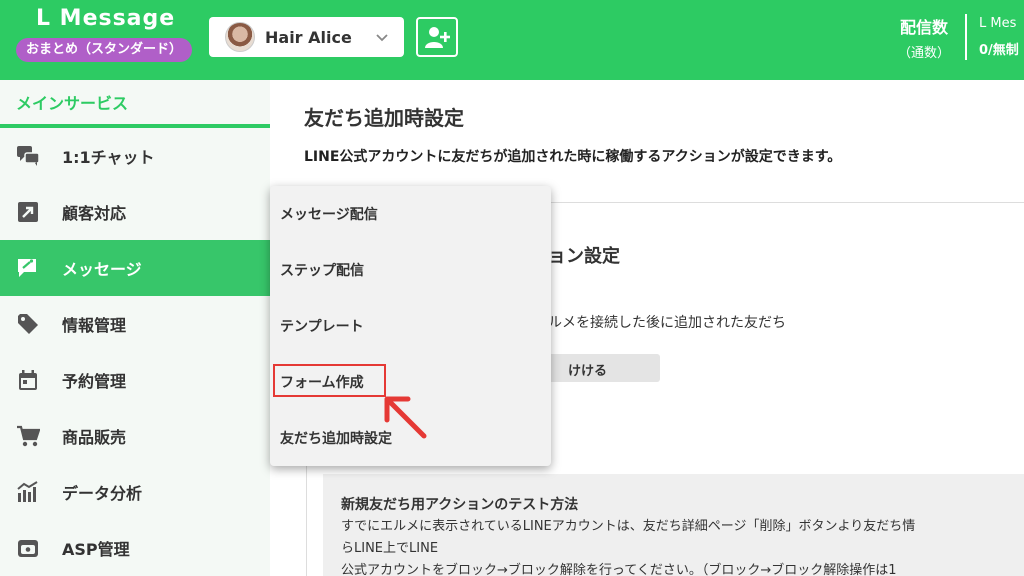 Image resolution: width=1024 pixels, height=576 pixels. I want to click on menu-item-template: テンプレート, so click(322, 326).